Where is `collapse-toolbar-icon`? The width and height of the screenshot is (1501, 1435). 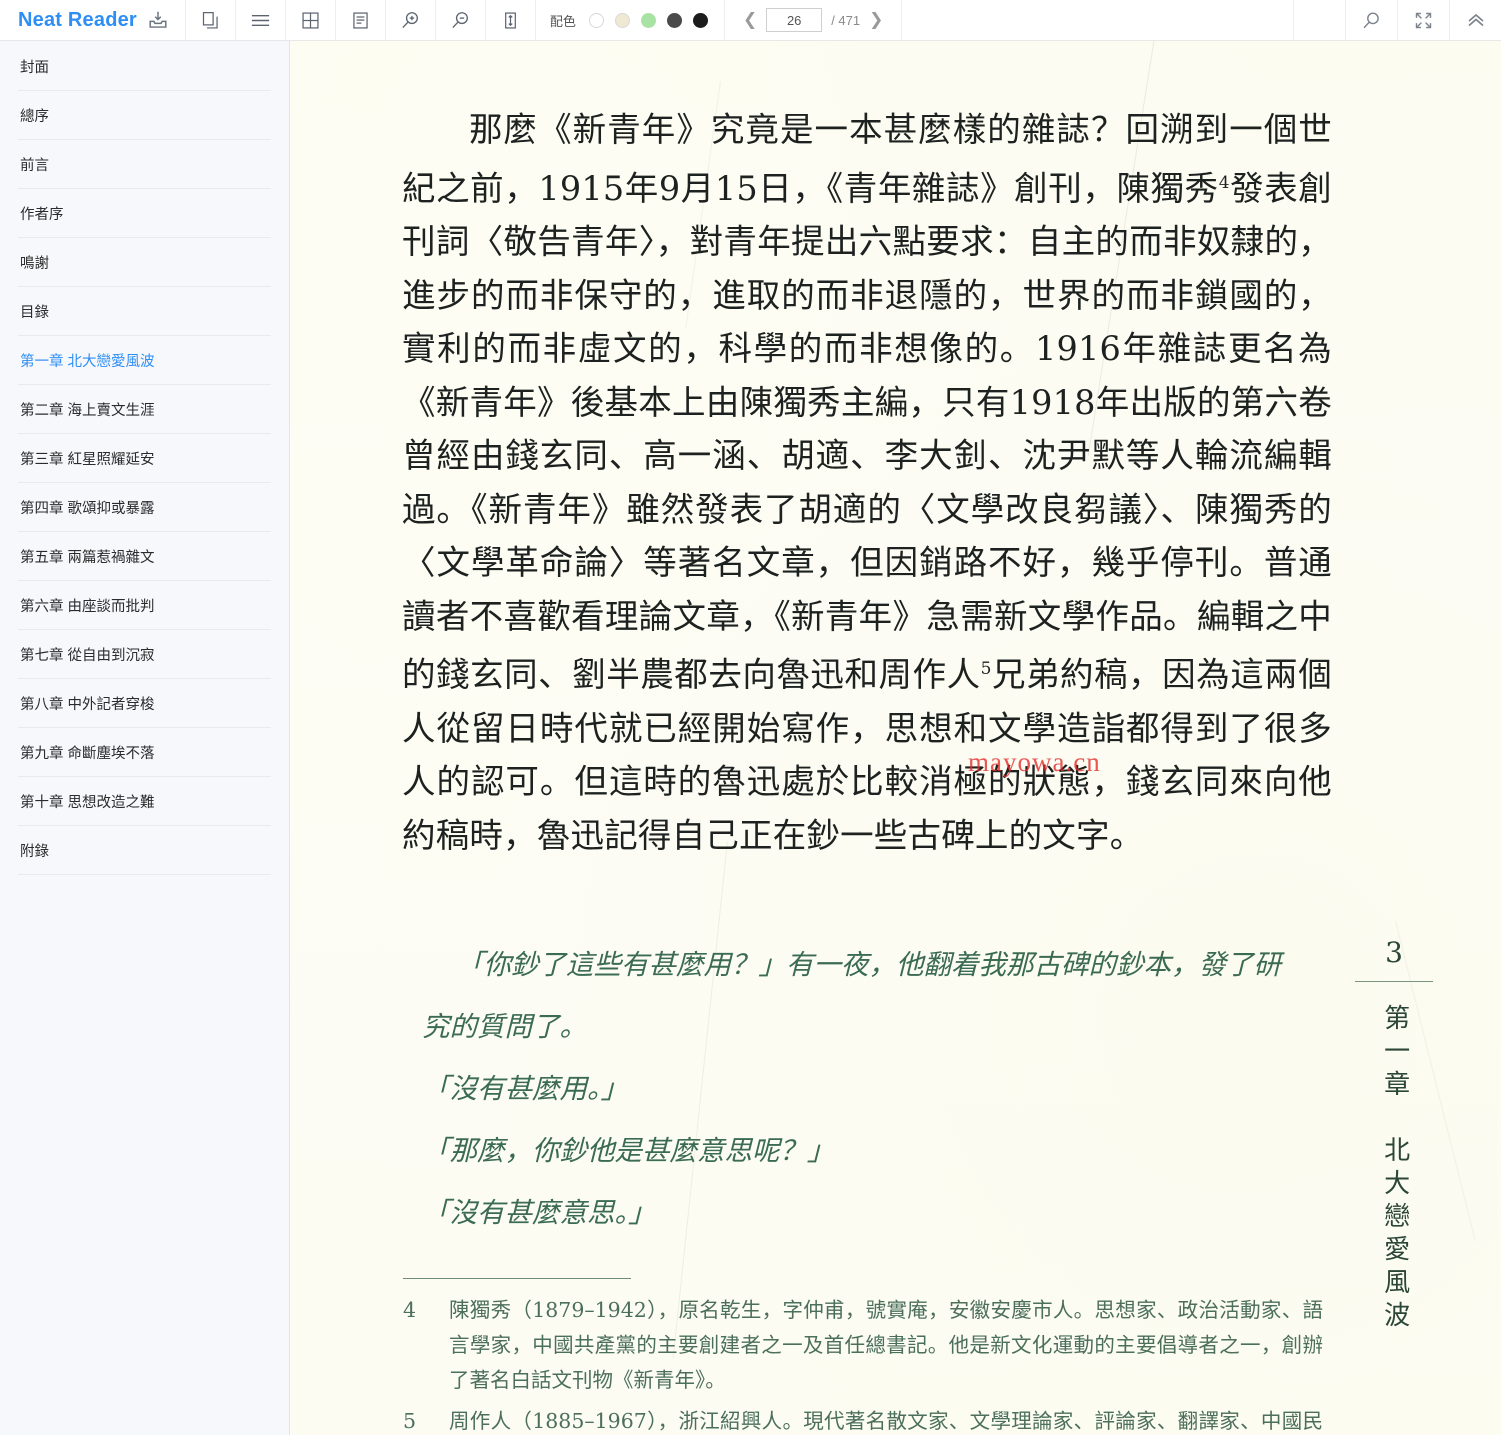
collapse-toolbar-icon is located at coordinates (1475, 20).